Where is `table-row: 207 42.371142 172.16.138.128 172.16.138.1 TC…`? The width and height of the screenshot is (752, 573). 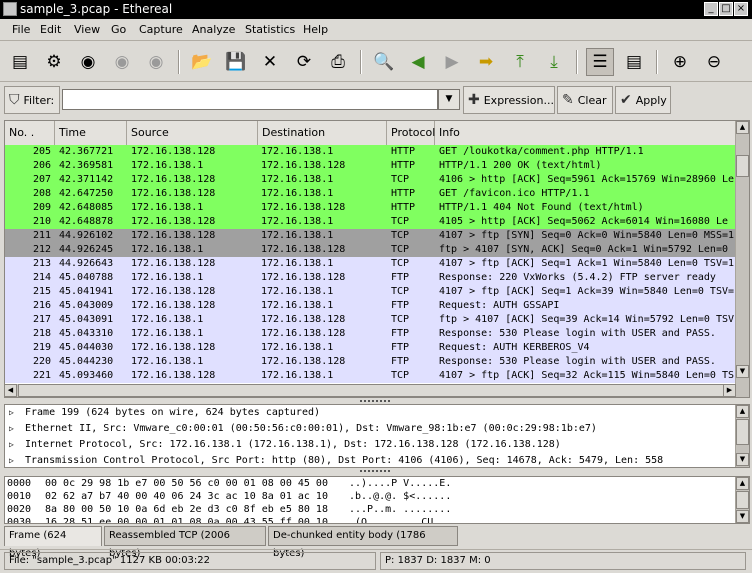 table-row: 207 42.371142 172.16.138.128 172.16.138.1 TC… is located at coordinates (370, 180).